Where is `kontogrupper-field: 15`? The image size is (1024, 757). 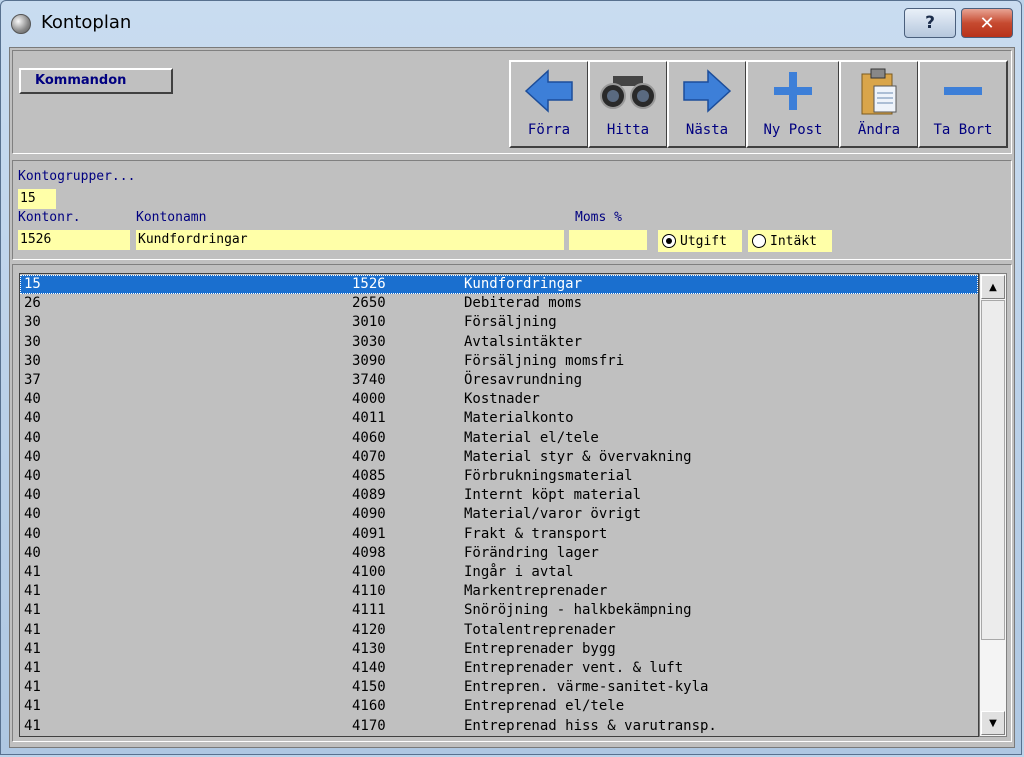
kontogrupper-field: 15 is located at coordinates (37, 199).